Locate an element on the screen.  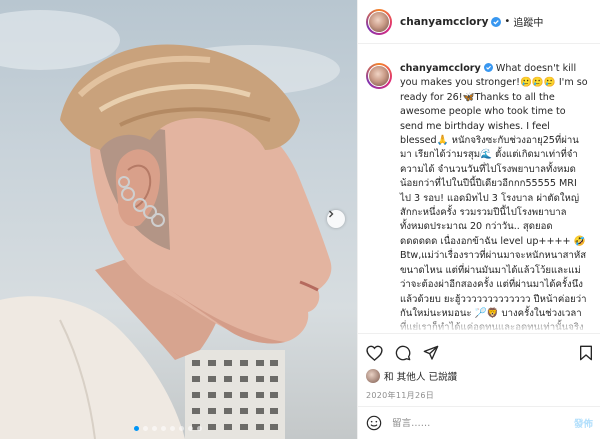
username-link: chanyamcclory is located at coordinates (444, 22).